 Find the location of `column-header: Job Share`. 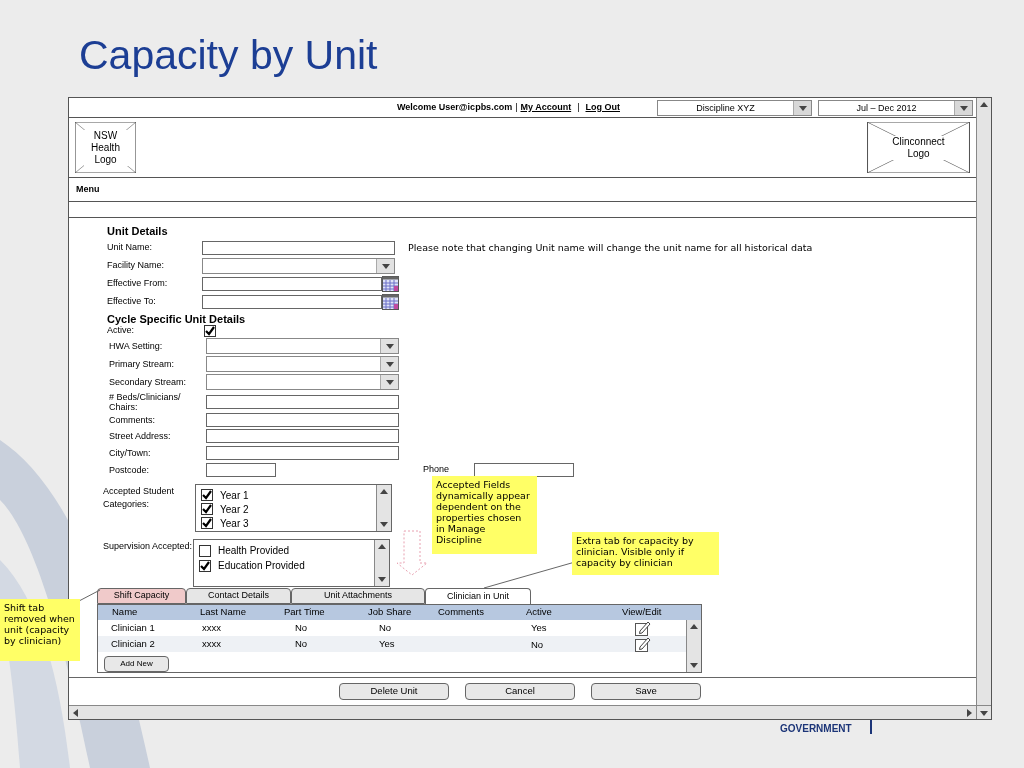

column-header: Job Share is located at coordinates (390, 612).